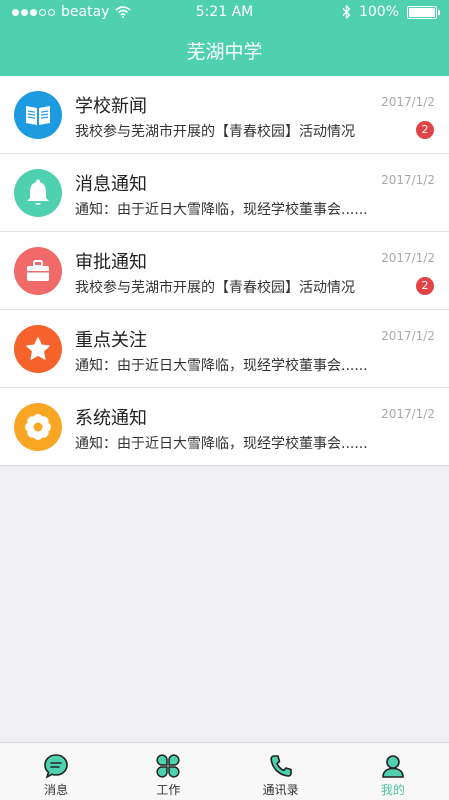 This screenshot has height=800, width=449. Describe the element at coordinates (346, 12) in the screenshot. I see `bluetooth-icon` at that location.